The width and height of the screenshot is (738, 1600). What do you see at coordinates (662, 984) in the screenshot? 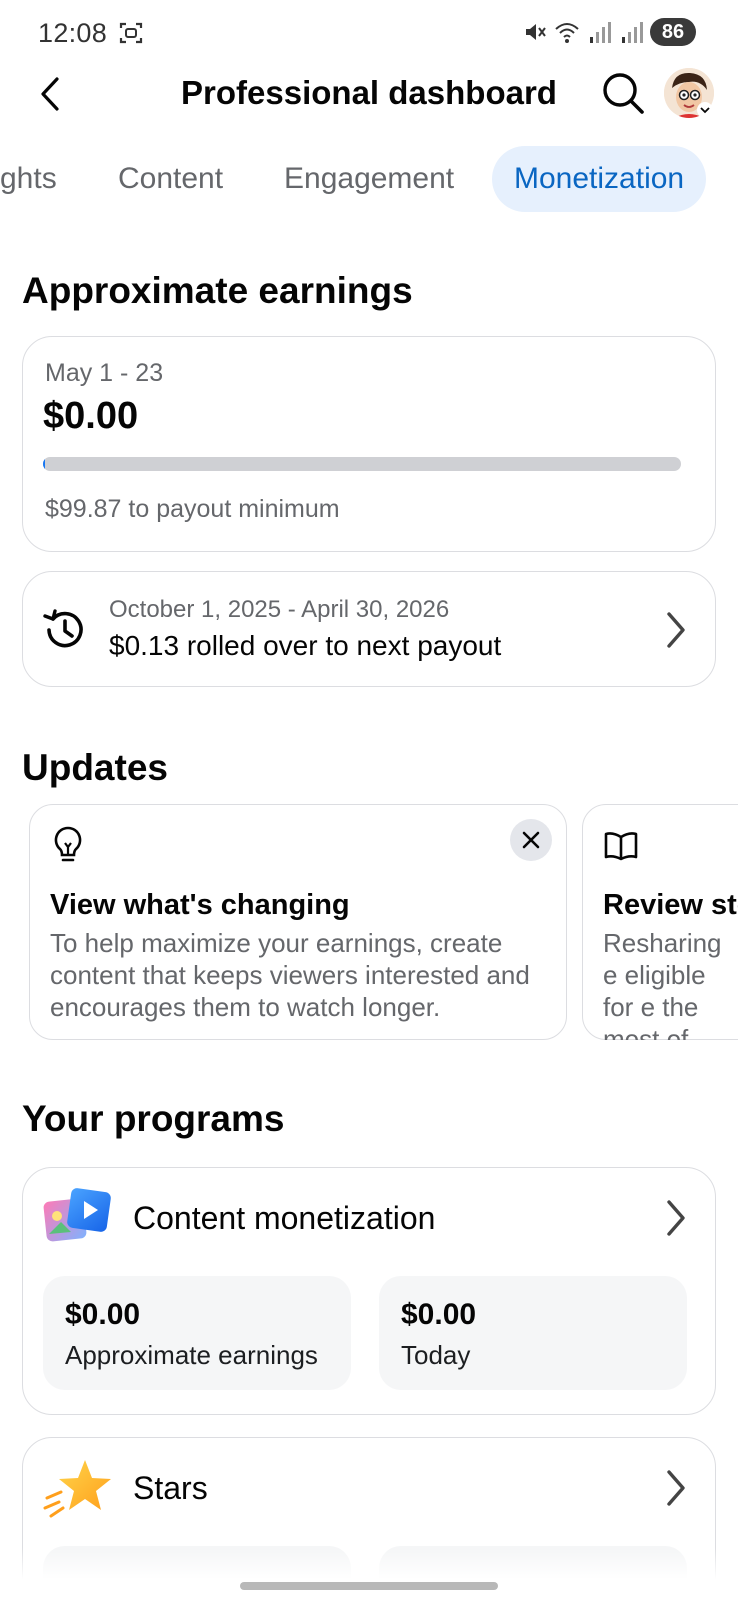
I see `update-body-2-line: Resharing e eligible for e the most of` at bounding box center [662, 984].